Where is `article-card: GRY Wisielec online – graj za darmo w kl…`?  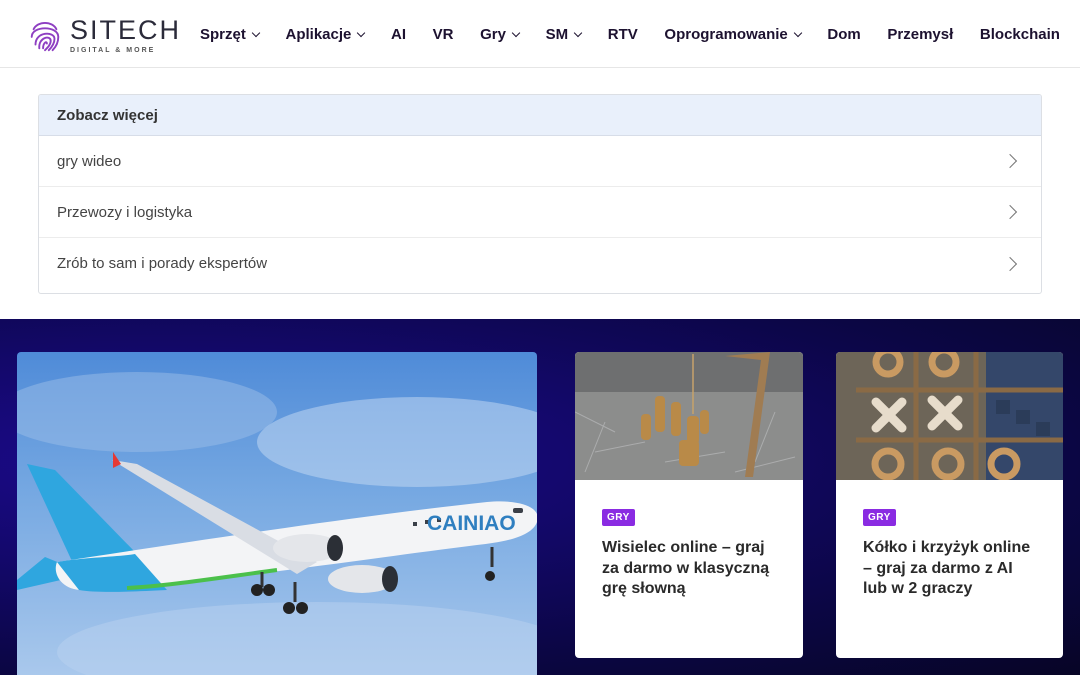 article-card: GRY Wisielec online – graj za darmo w kl… is located at coordinates (689, 505).